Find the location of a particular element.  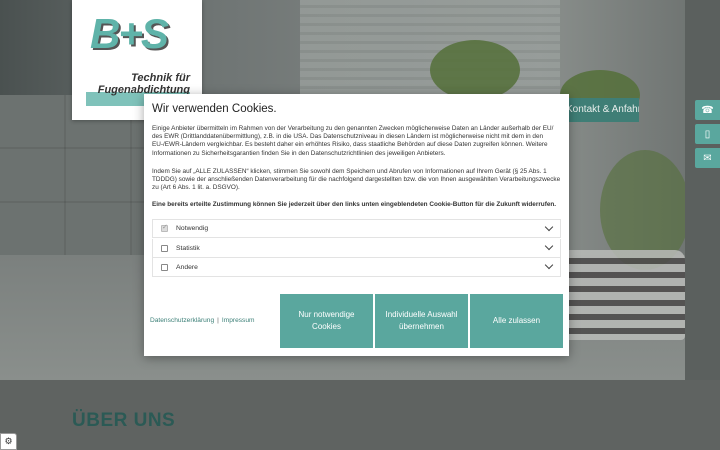

mobile-button: ▯ is located at coordinates (707, 134).